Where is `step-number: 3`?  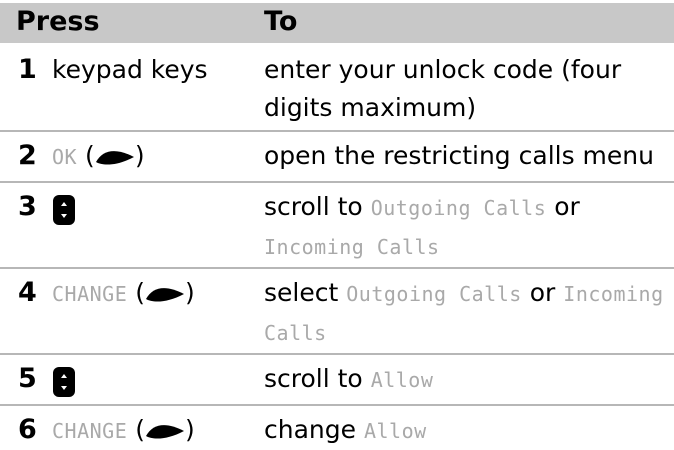 step-number: 3 is located at coordinates (27, 206).